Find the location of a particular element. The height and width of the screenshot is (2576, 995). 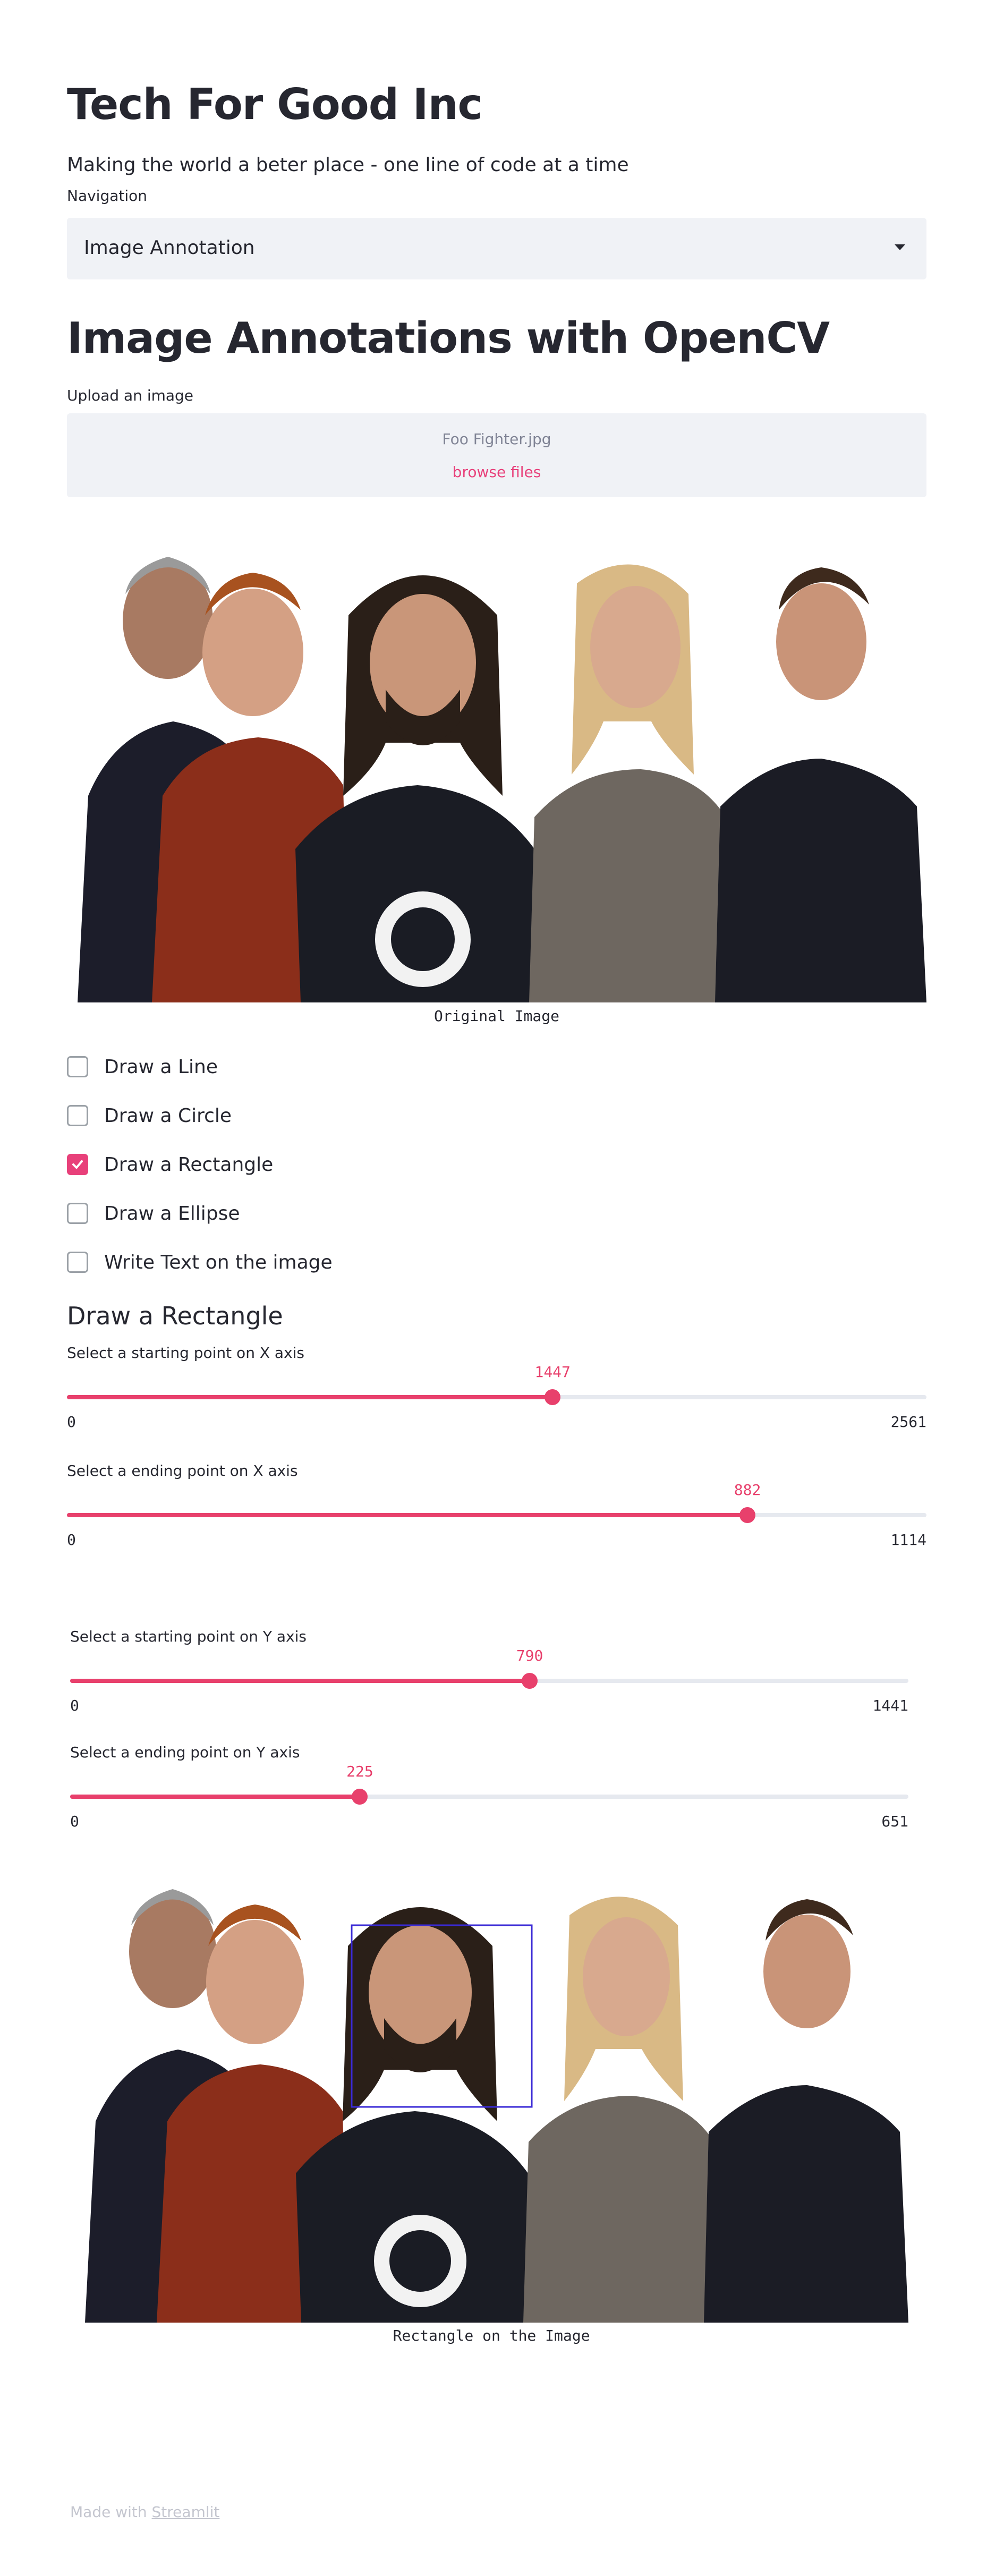

checkbox-draw-rectangle: Draw a Rectangle is located at coordinates (170, 1164).